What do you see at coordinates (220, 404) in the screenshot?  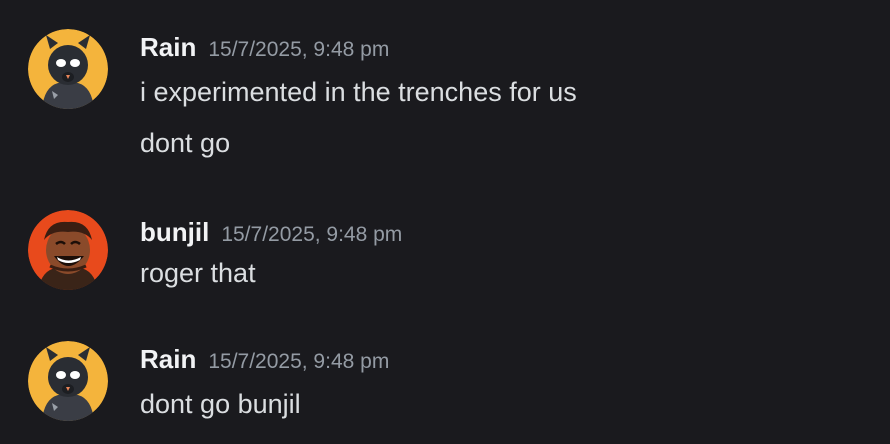 I see `message-text: dont go bunjil` at bounding box center [220, 404].